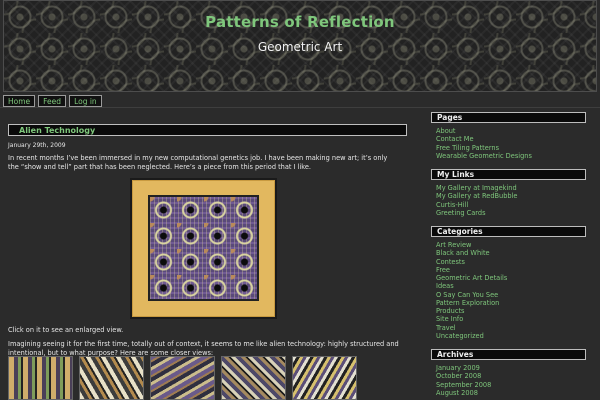 The image size is (600, 400). Describe the element at coordinates (511, 205) in the screenshot. I see `sidebar-link-curtis-hill: Curtis-Hill` at that location.